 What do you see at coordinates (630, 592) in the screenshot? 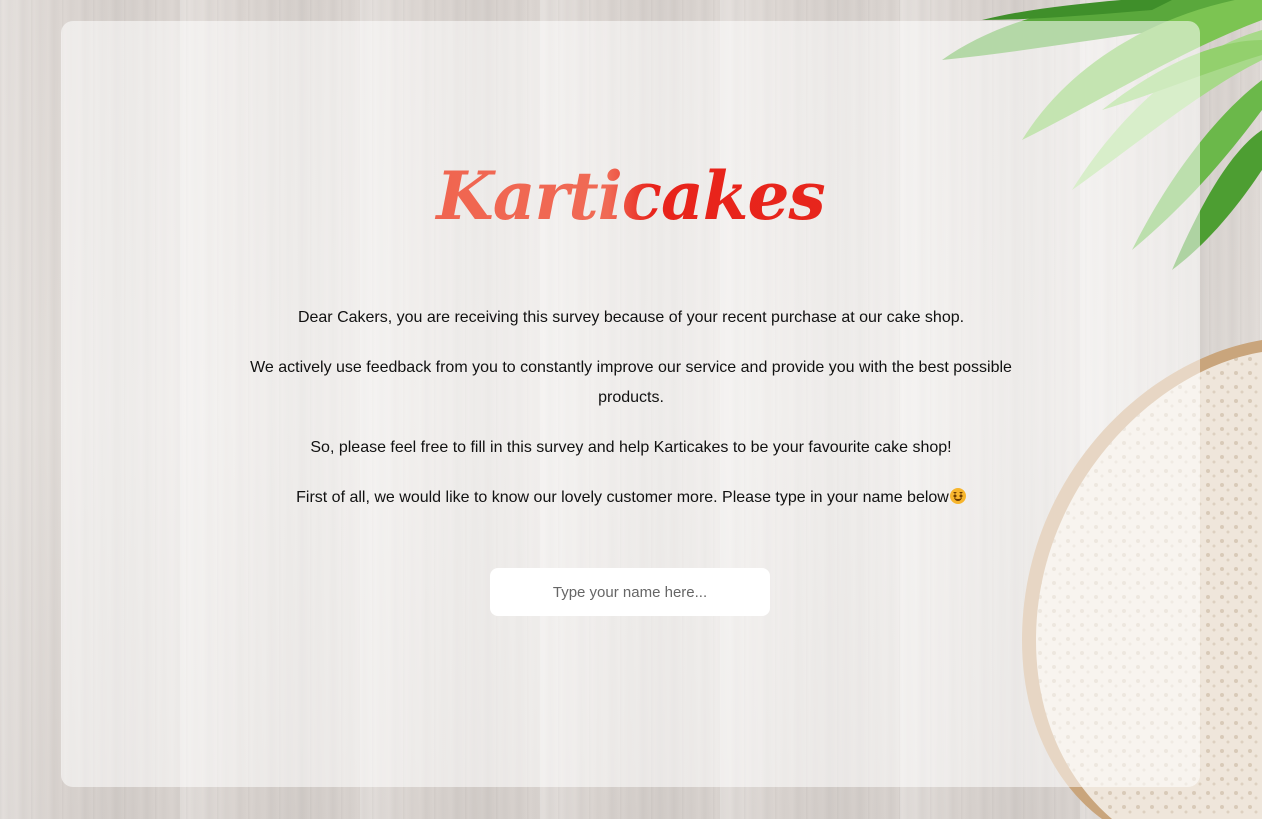
I see `name-input` at bounding box center [630, 592].